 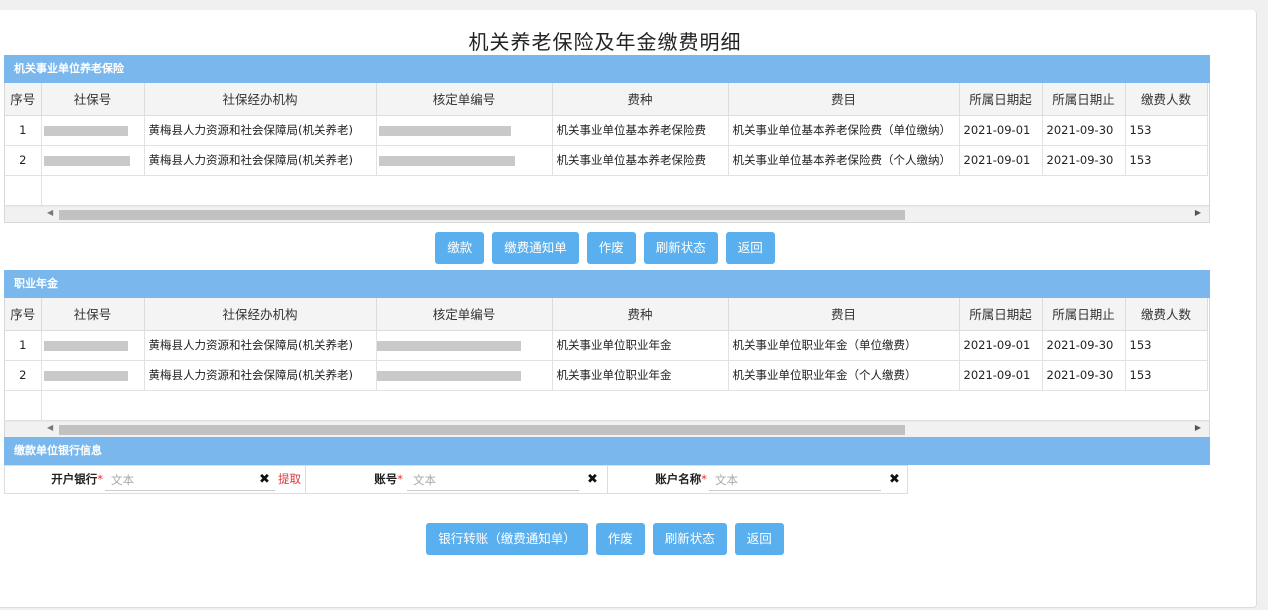 I want to click on bank-field-group: 开户银行* ✖ 提取, so click(x=155, y=479).